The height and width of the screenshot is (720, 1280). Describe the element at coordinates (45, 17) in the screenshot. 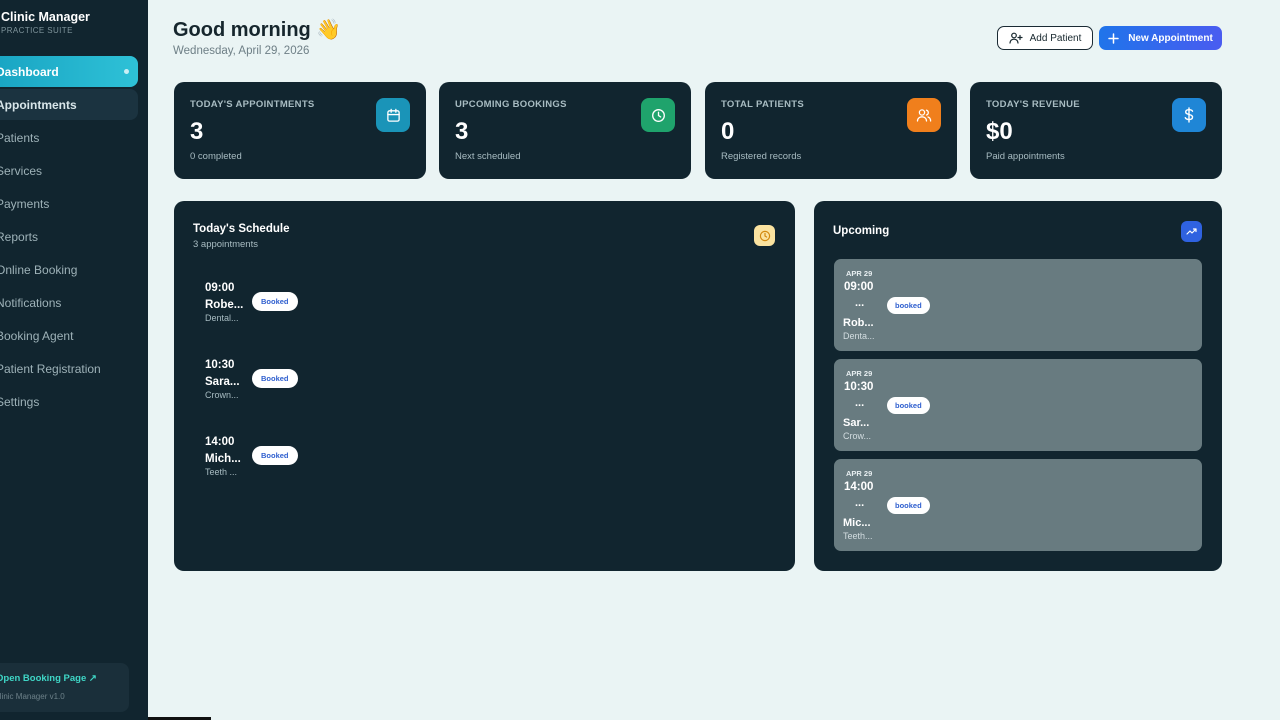

I see `brand-title: Clinic Manager` at that location.